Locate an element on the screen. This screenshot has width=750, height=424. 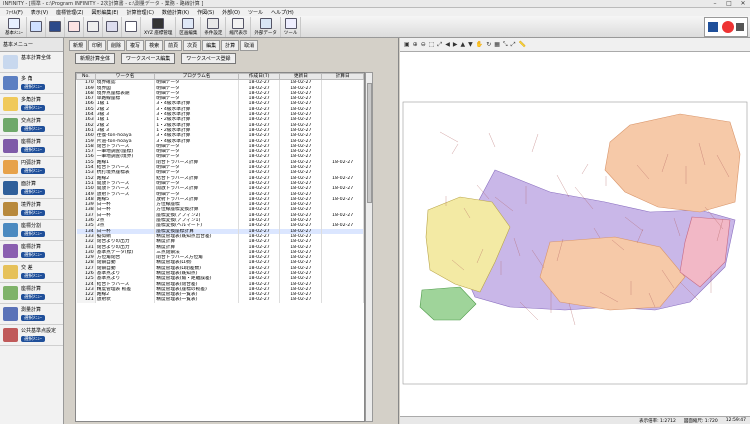
list-tool-1: 印刷 is located at coordinates (97, 45).